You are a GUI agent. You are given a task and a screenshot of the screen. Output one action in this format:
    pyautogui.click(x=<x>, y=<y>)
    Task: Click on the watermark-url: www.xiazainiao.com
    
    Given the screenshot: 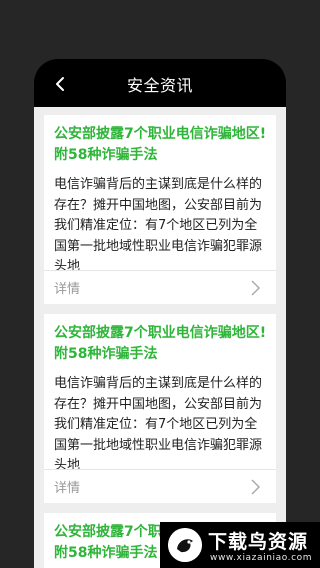 What is the action you would take?
    pyautogui.click(x=261, y=558)
    